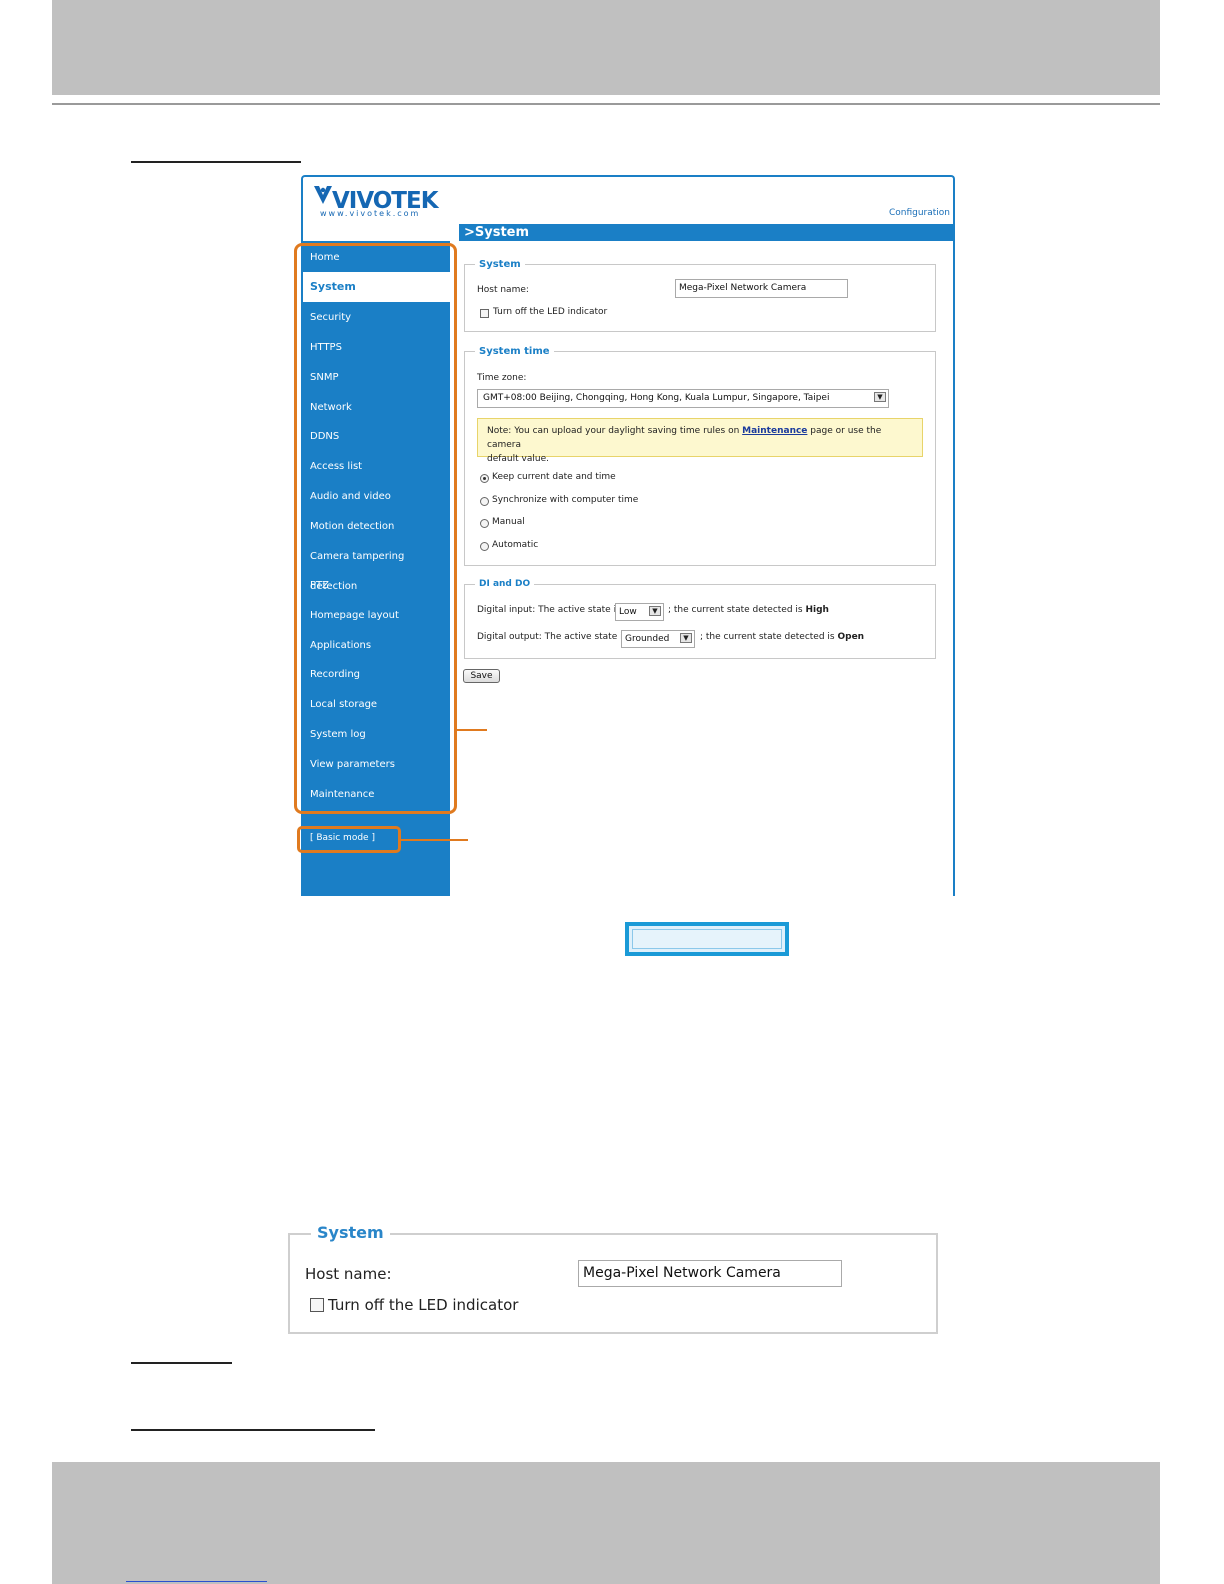 Image resolution: width=1224 pixels, height=1584 pixels. What do you see at coordinates (484, 313) in the screenshot?
I see `led-checkbox` at bounding box center [484, 313].